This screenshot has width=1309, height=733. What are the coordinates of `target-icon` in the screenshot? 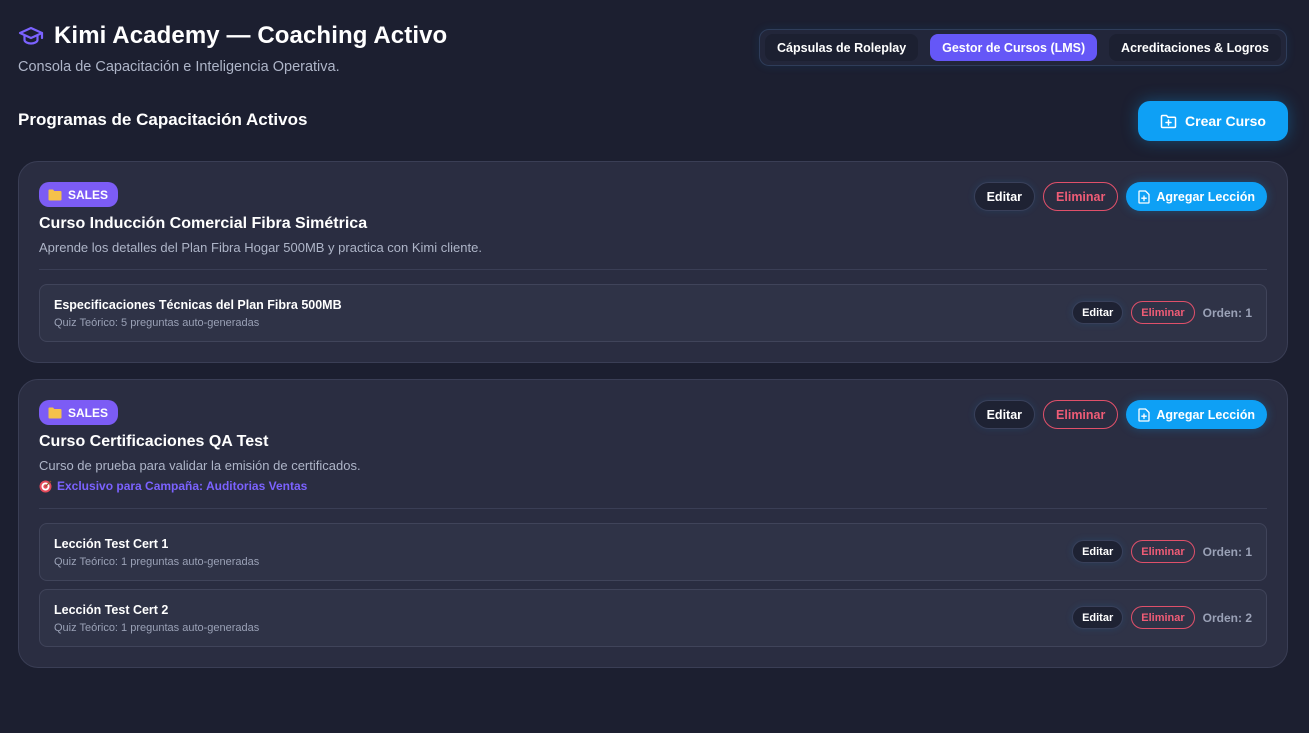 It's located at (45, 486).